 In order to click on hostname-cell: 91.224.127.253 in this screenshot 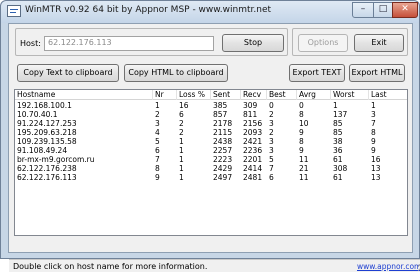, I will do `click(47, 123)`.